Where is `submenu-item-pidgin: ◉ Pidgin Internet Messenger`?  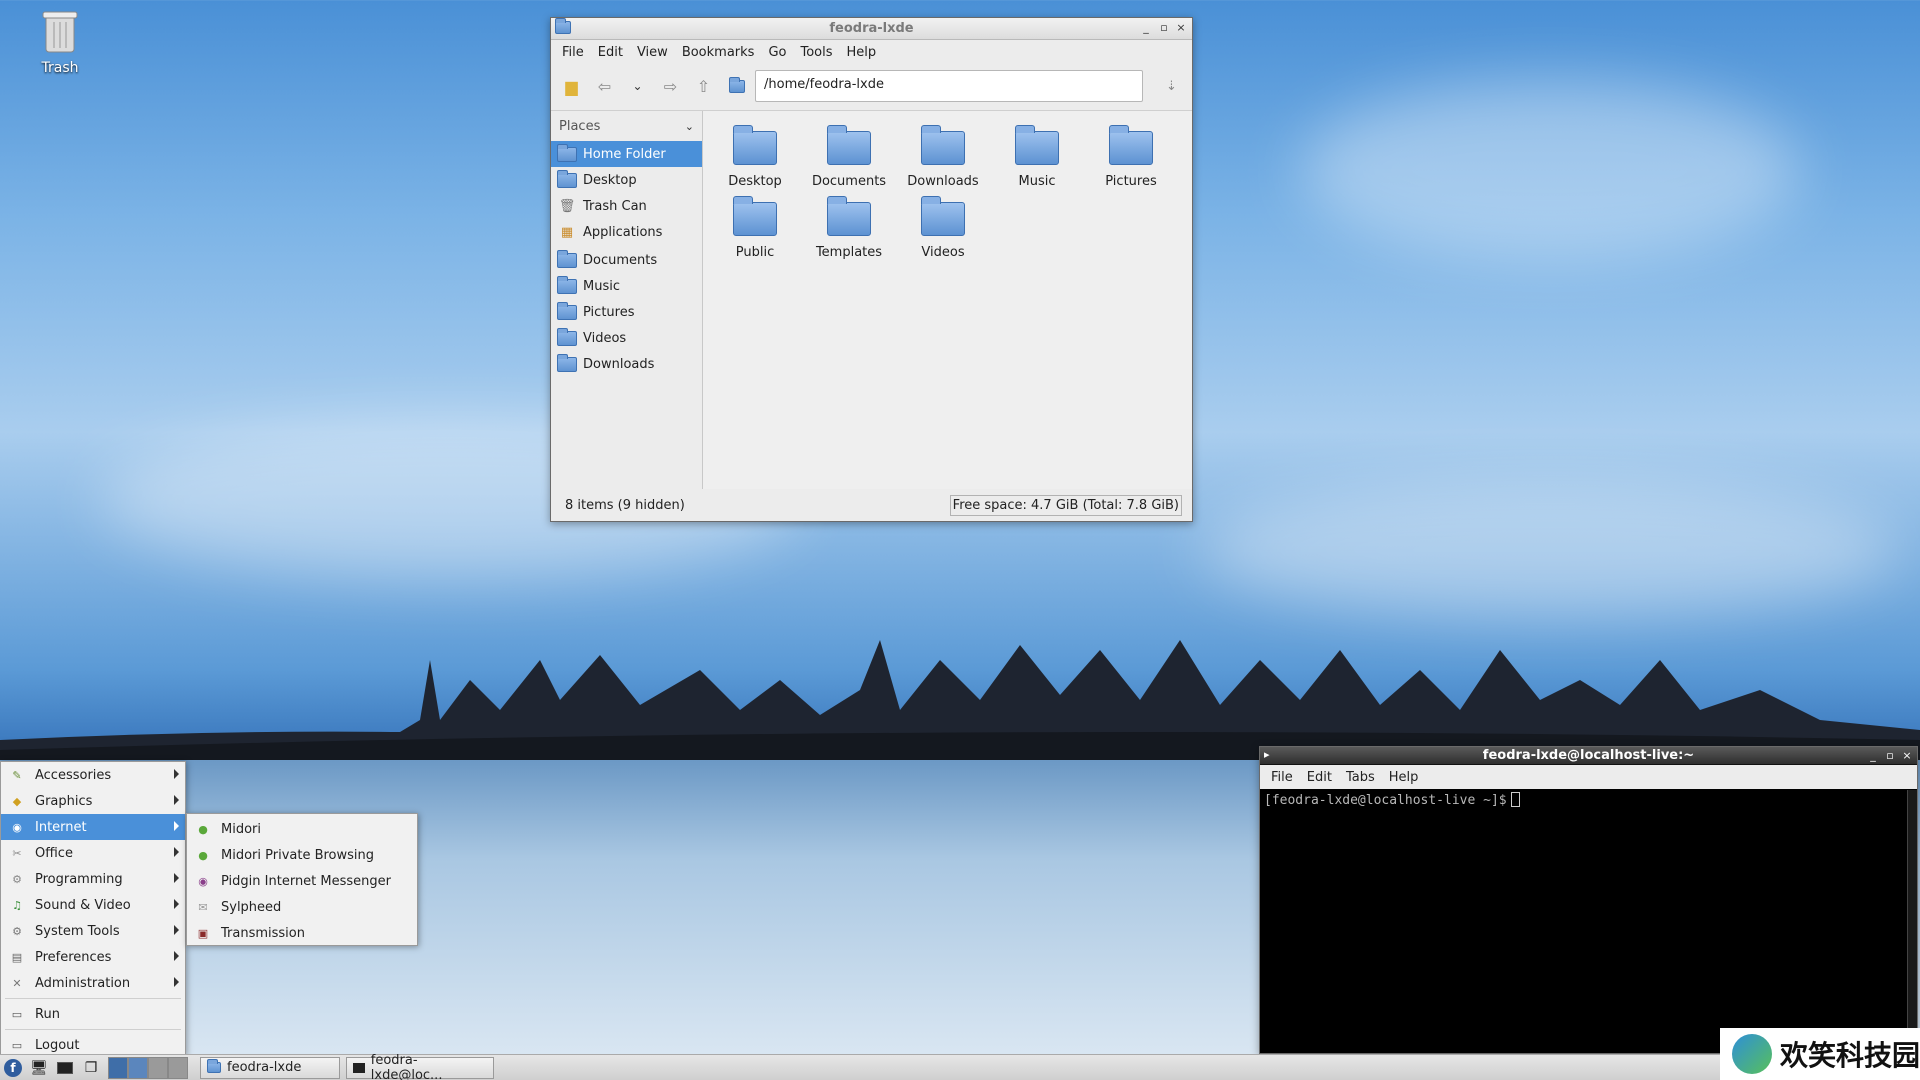 submenu-item-pidgin: ◉ Pidgin Internet Messenger is located at coordinates (302, 881).